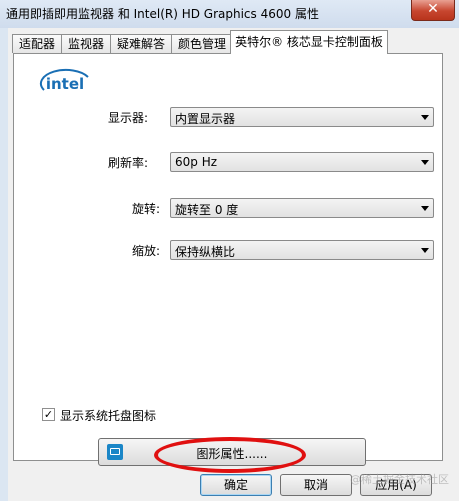  What do you see at coordinates (128, 163) in the screenshot?
I see `refresh-label: 刷新率:` at bounding box center [128, 163].